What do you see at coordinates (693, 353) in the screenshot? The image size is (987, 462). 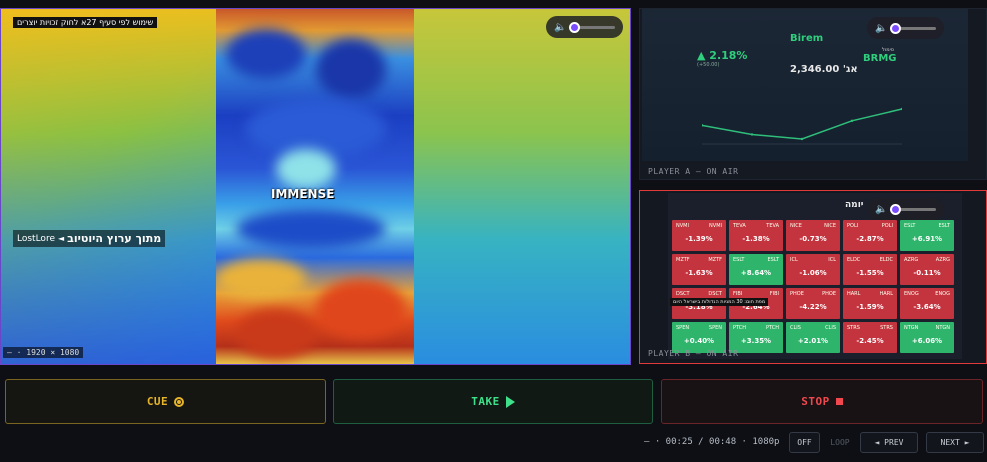 I see `player-b-label: PLAYER B — ON AIR` at bounding box center [693, 353].